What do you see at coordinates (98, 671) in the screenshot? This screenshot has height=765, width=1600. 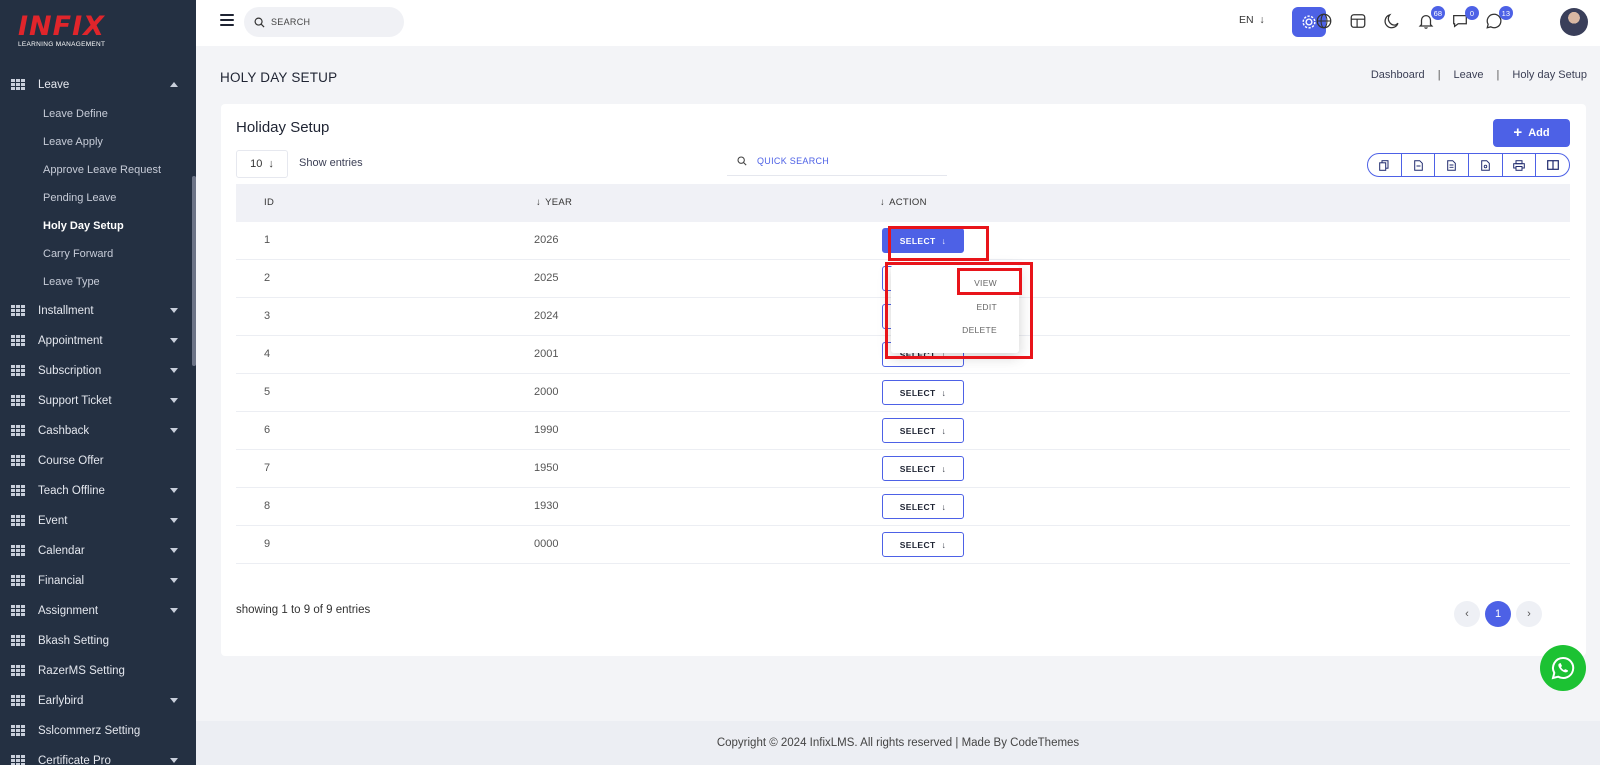 I see `sidebar-item: RazerMS Setting` at bounding box center [98, 671].